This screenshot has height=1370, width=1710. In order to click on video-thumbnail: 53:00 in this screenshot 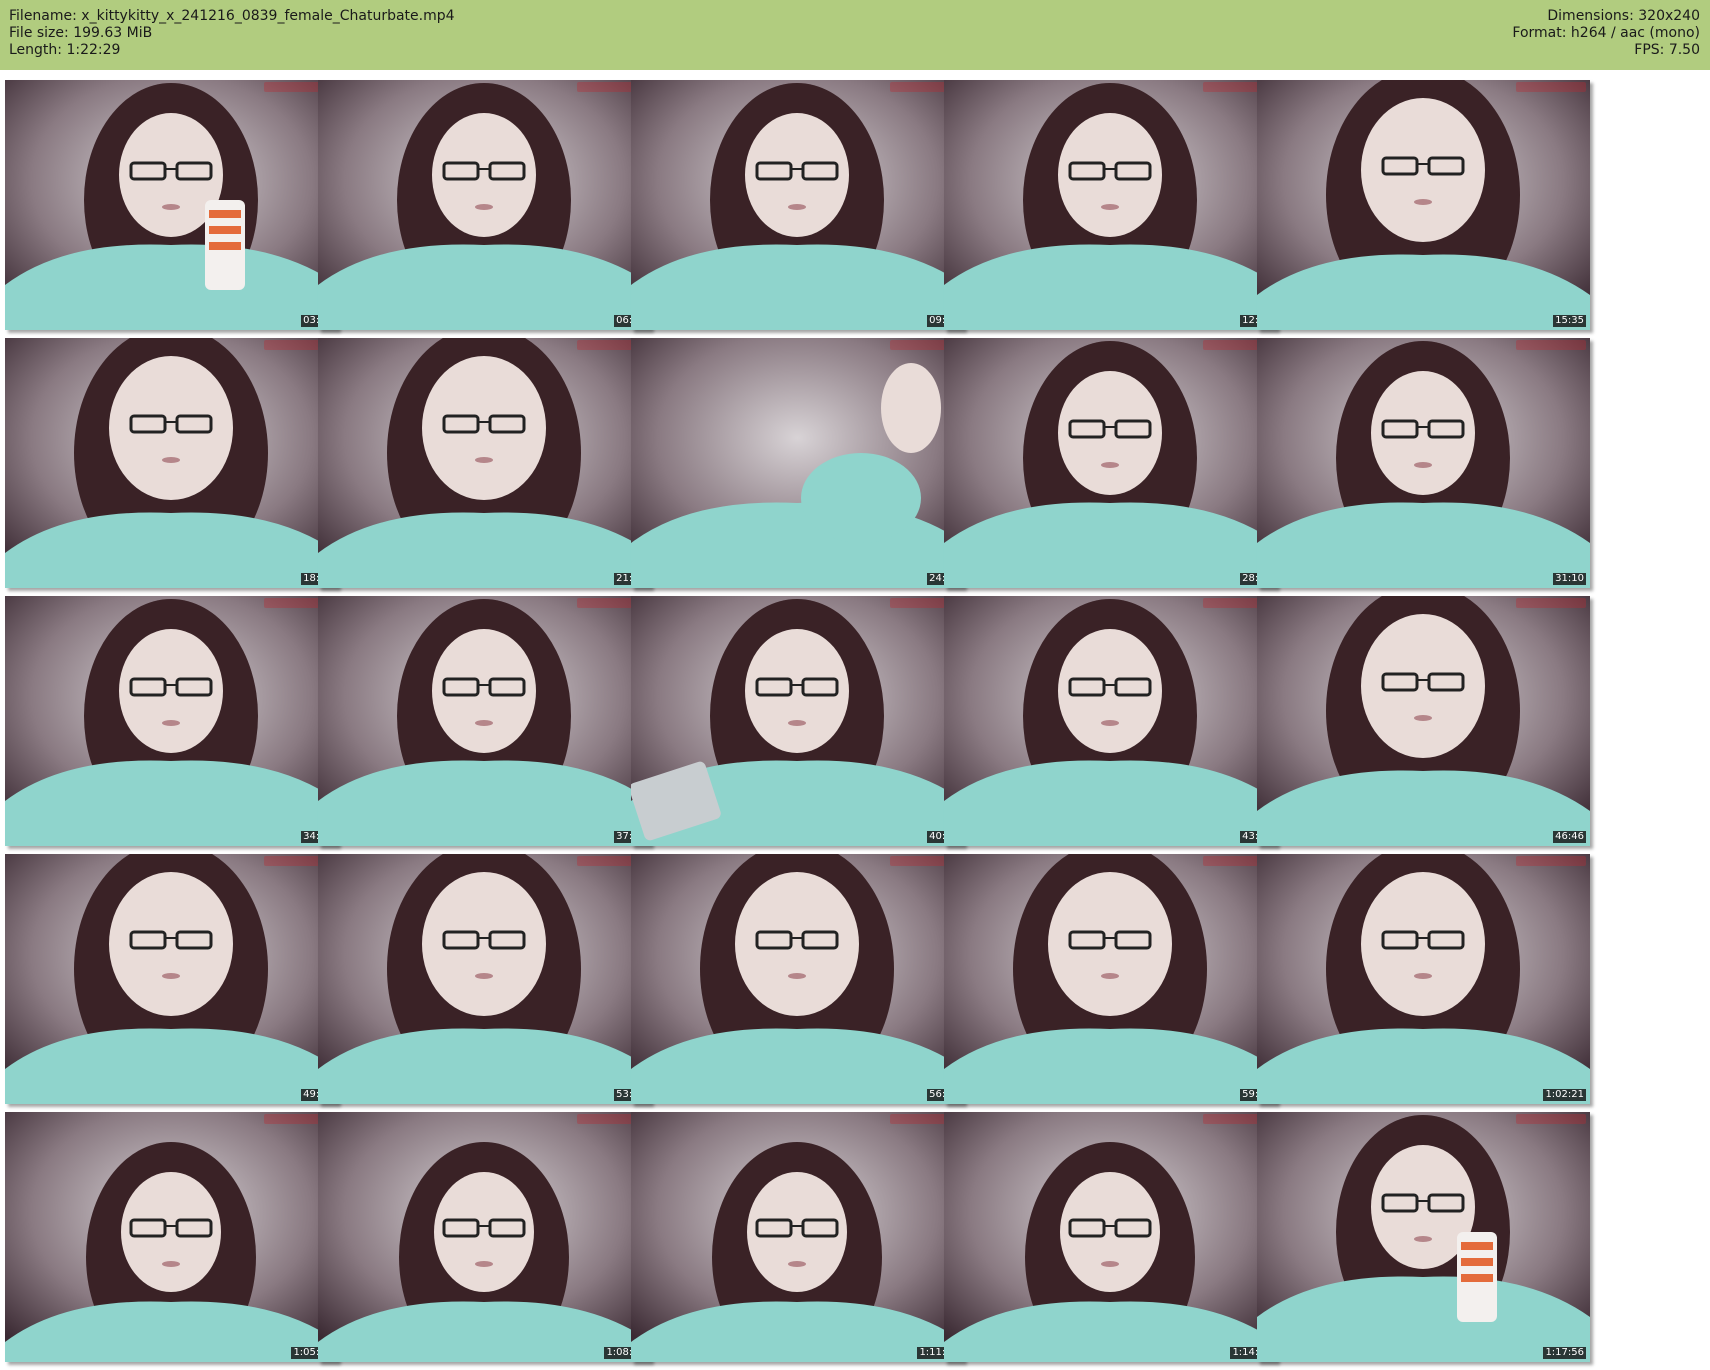, I will do `click(484, 979)`.